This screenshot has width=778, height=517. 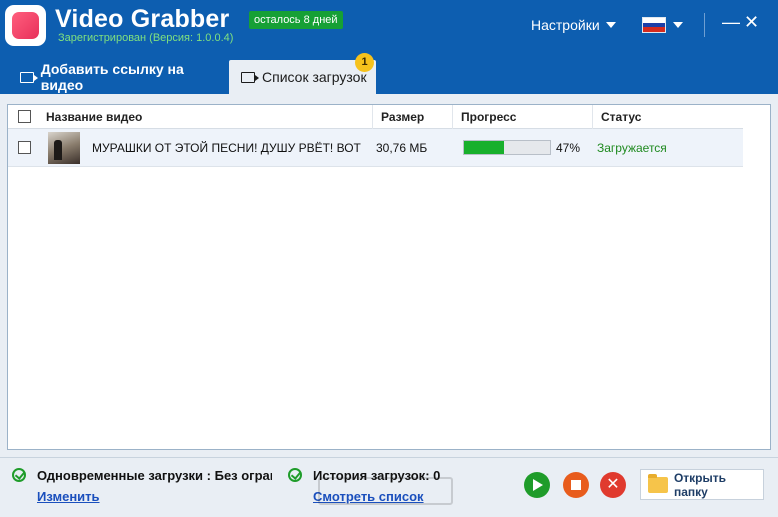 What do you see at coordinates (377, 475) in the screenshot?
I see `download-history-label: История загрузок: 0` at bounding box center [377, 475].